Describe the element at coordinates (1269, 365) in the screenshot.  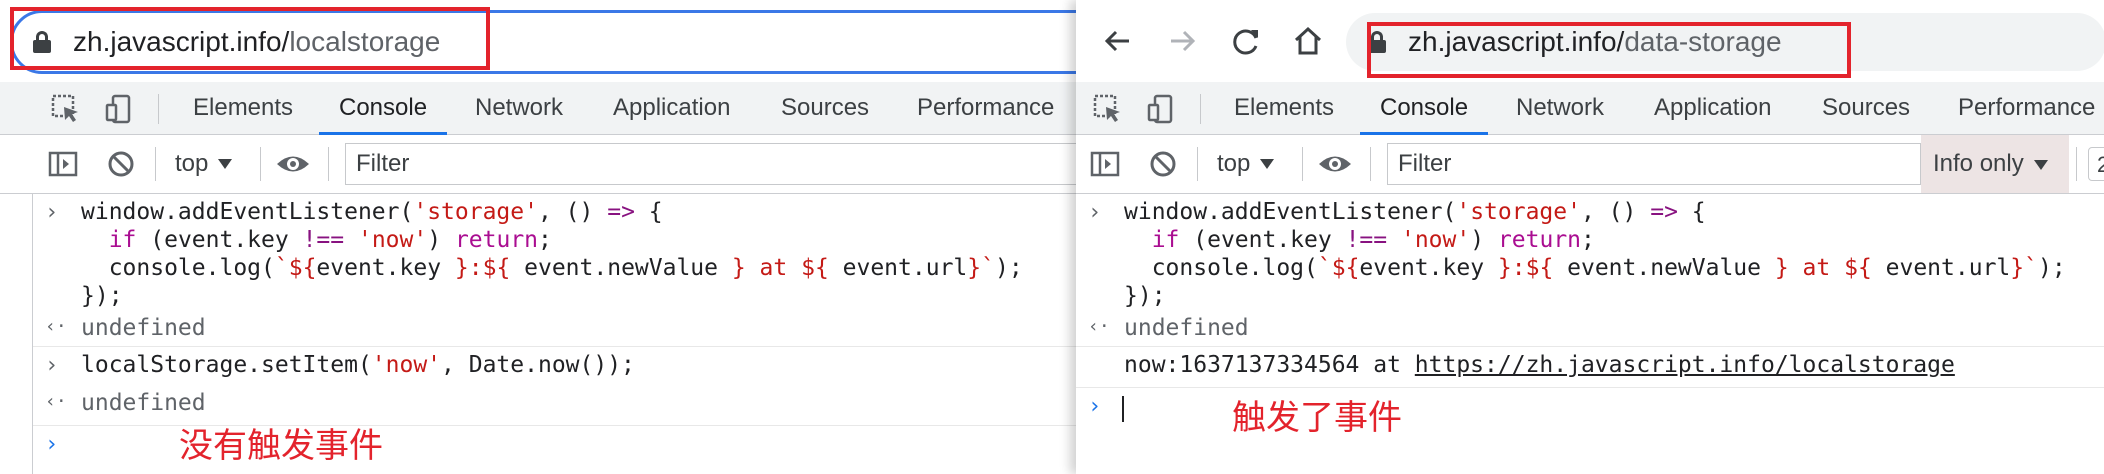
I see `log-text: now:1637137334564 at` at that location.